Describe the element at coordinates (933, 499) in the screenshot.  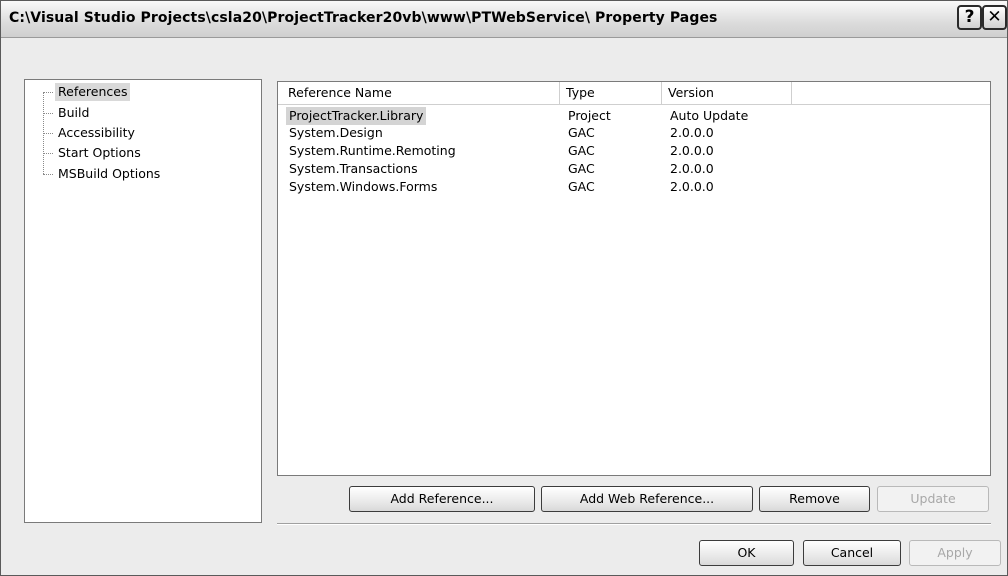
I see `update-button: Update` at that location.